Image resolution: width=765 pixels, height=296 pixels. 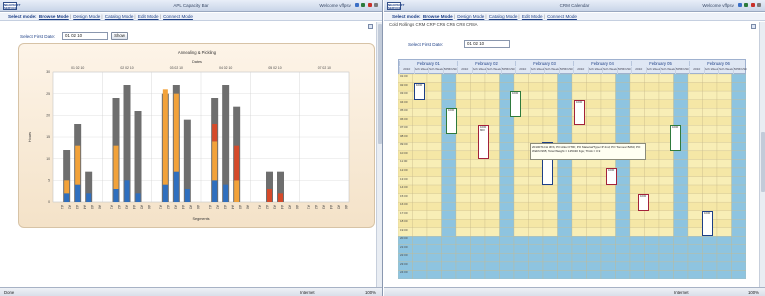 What do you see at coordinates (30, 137) in the screenshot?
I see `y-axis-label: Hours` at bounding box center [30, 137].